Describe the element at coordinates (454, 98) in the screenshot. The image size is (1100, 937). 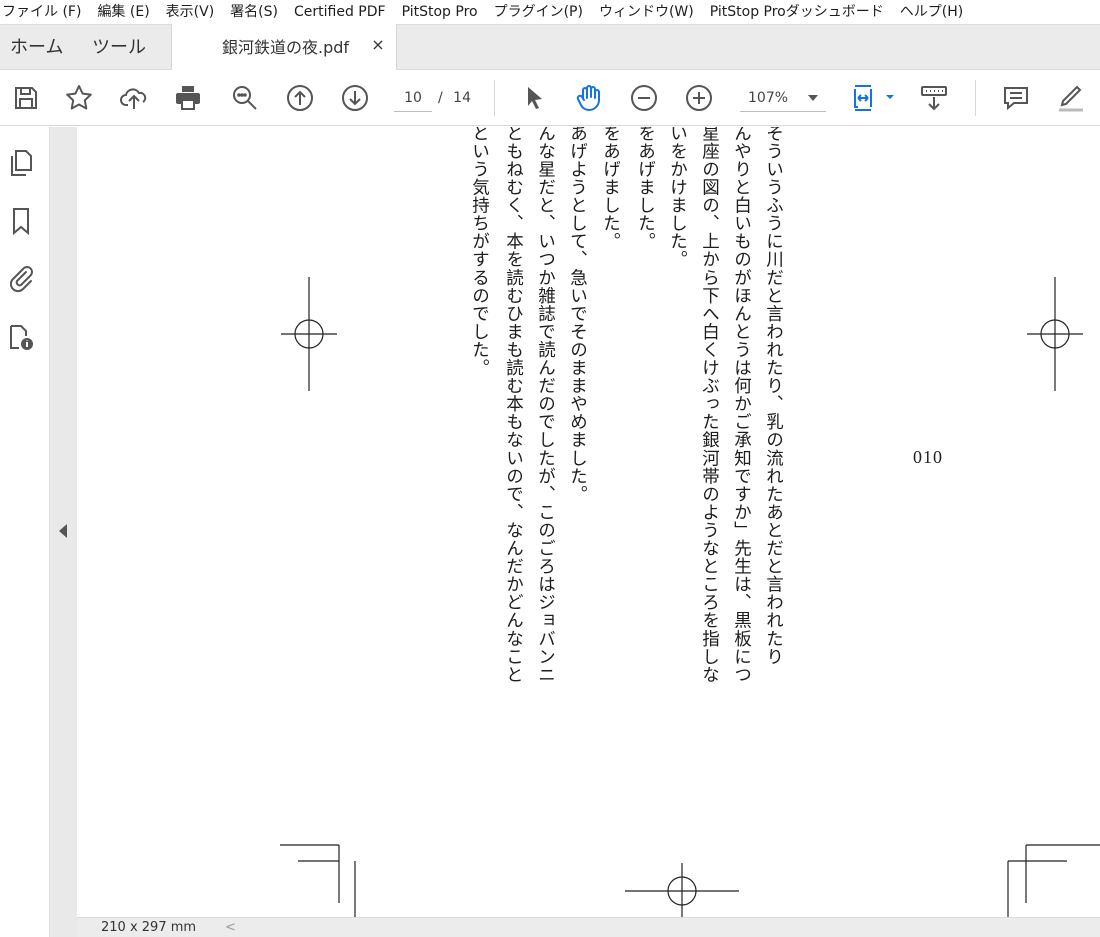
I see `page-total-label: / 14` at that location.